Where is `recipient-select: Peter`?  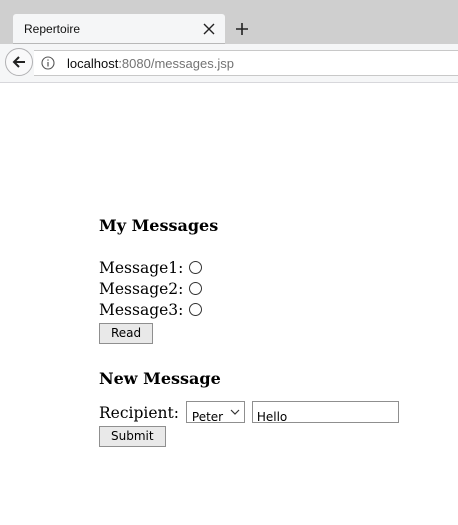 recipient-select: Peter is located at coordinates (215, 412).